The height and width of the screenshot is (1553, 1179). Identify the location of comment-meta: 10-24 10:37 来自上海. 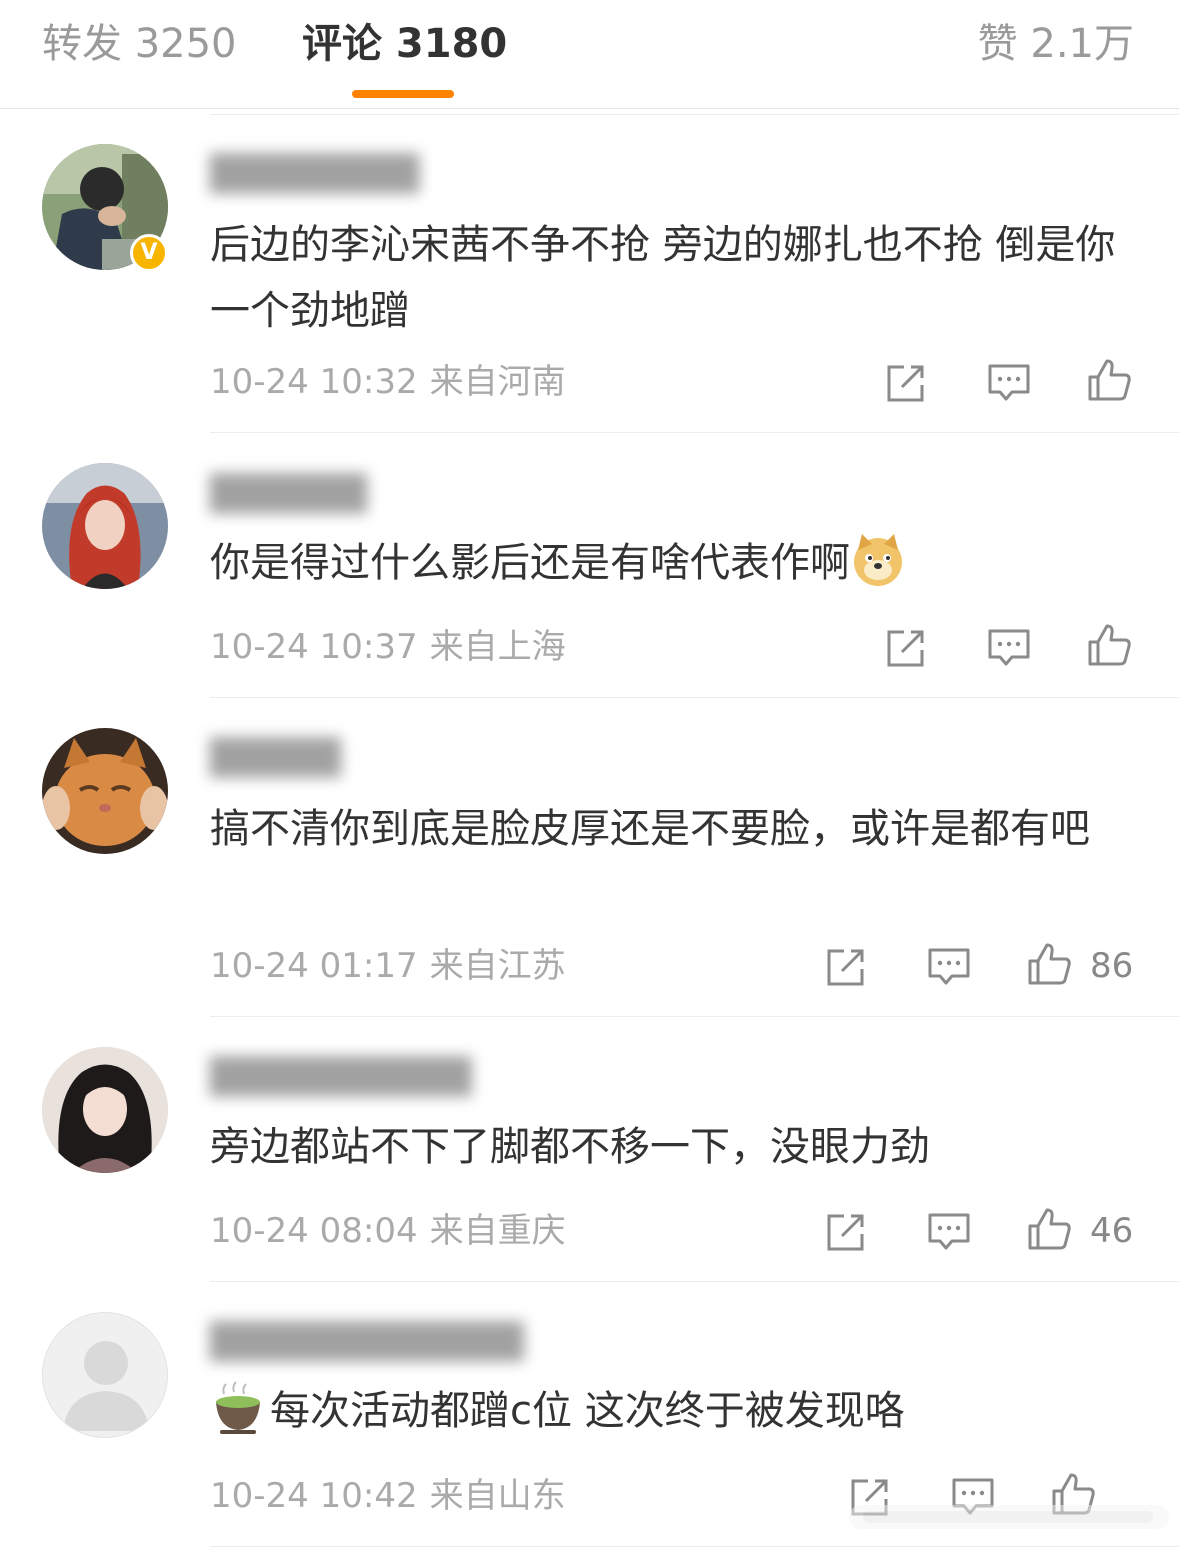
(388, 647).